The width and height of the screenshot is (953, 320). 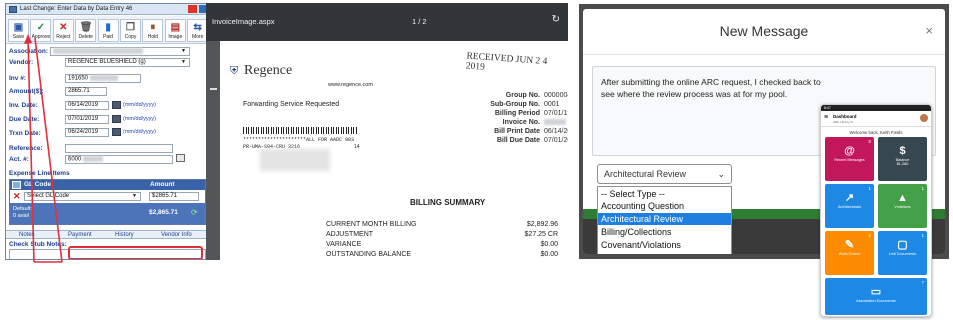 What do you see at coordinates (18, 30) in the screenshot?
I see `save-button: ▣ Save` at bounding box center [18, 30].